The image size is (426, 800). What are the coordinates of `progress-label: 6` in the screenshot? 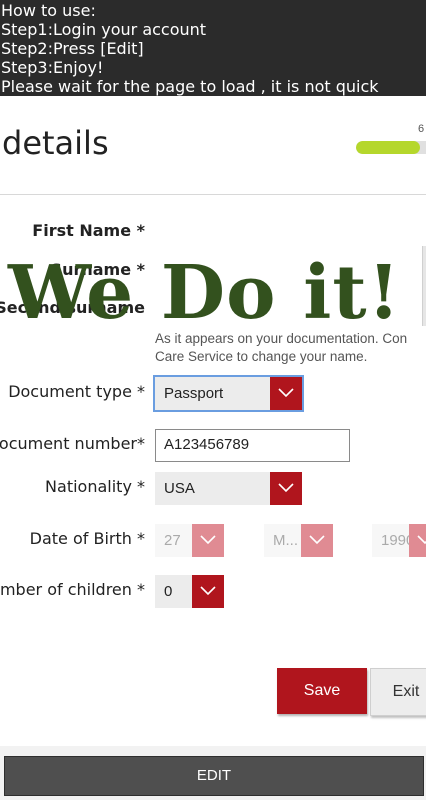 It's located at (421, 129).